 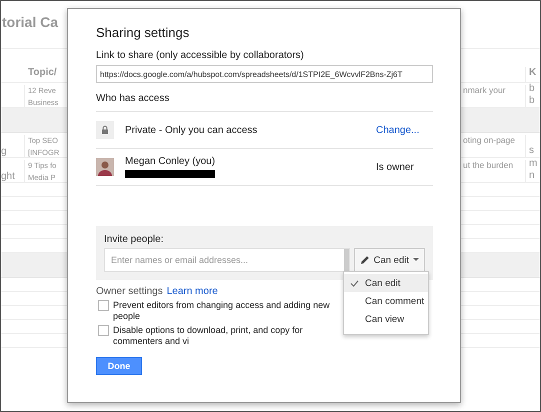 I want to click on checkmark-icon, so click(x=354, y=283).